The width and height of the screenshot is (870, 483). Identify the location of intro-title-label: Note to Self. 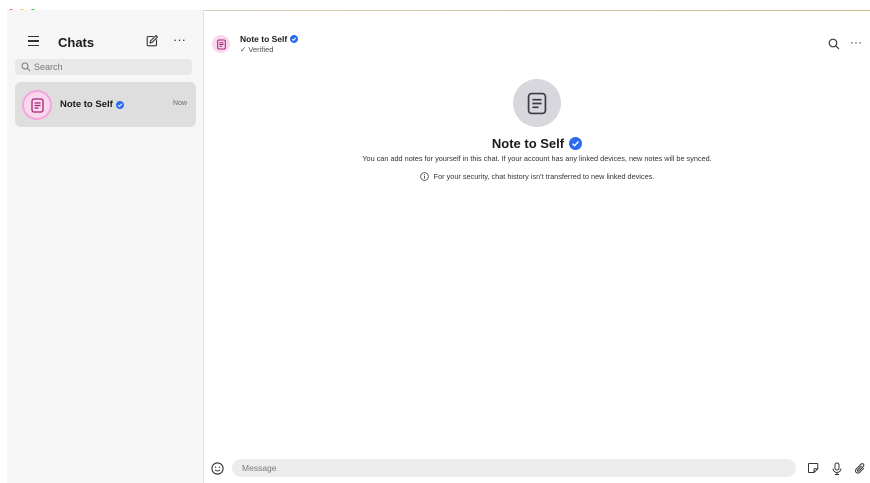
(528, 143).